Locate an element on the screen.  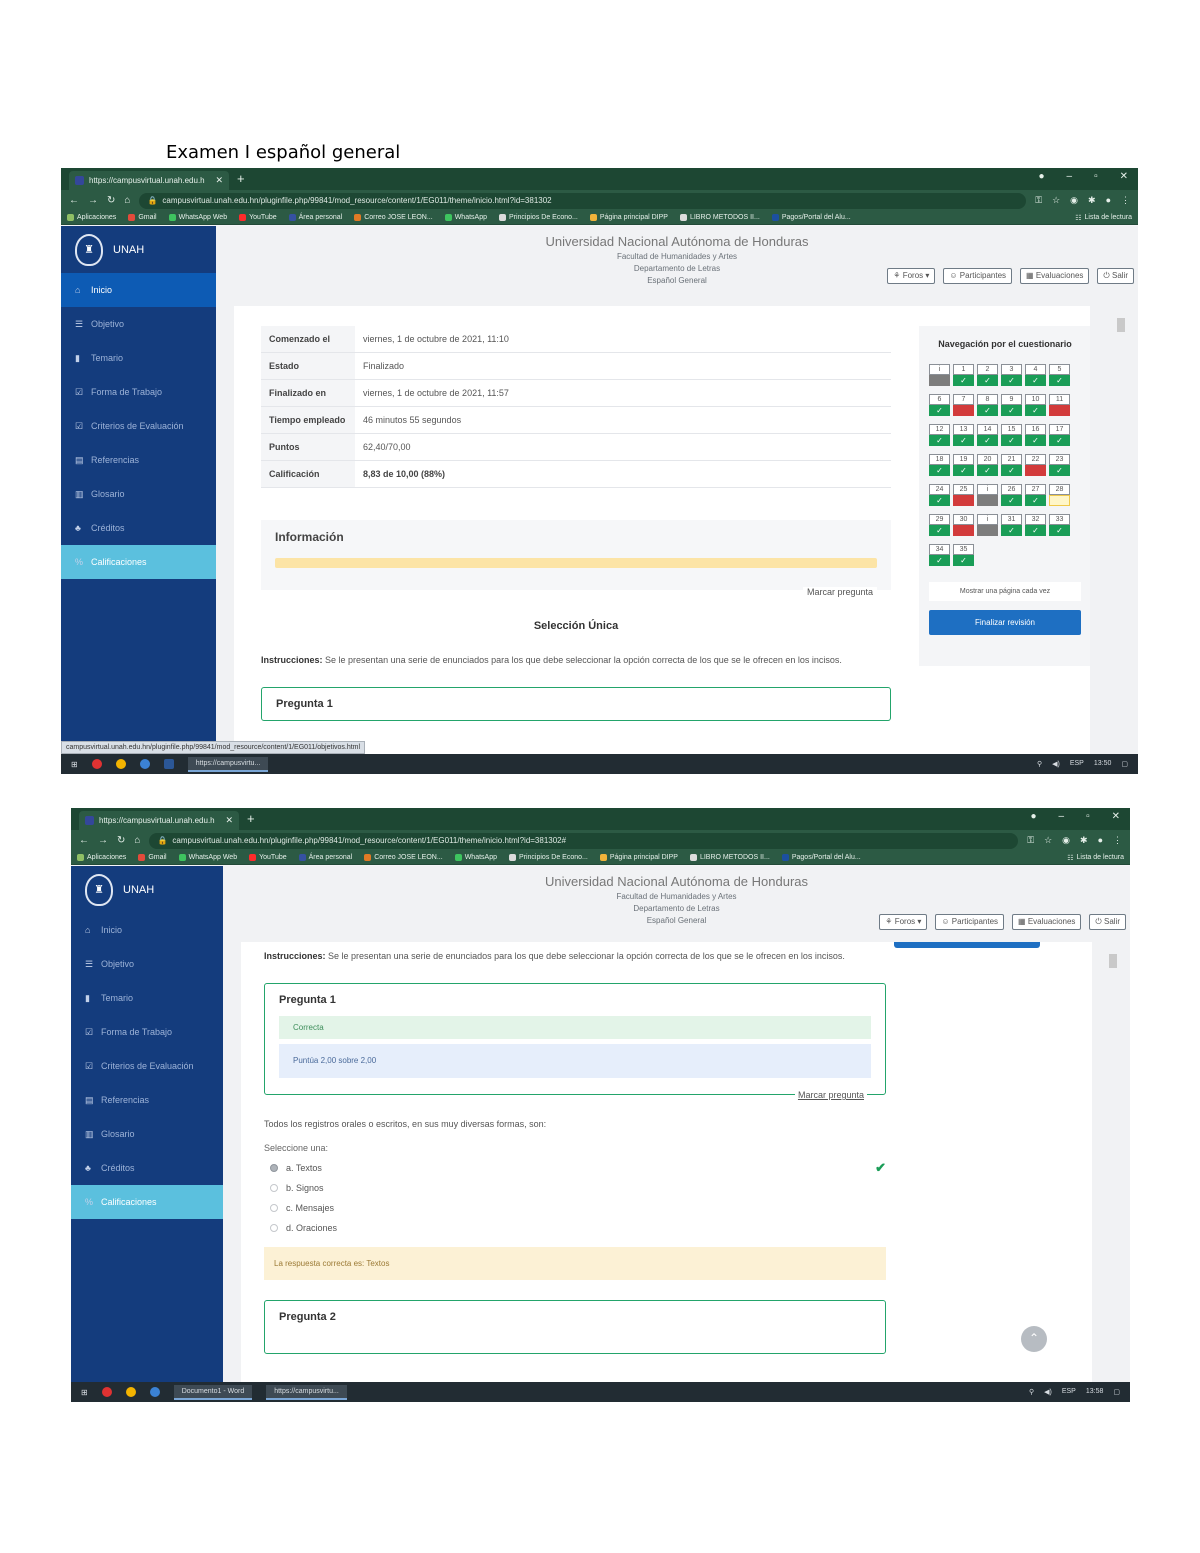
radio is located at coordinates (274, 1228).